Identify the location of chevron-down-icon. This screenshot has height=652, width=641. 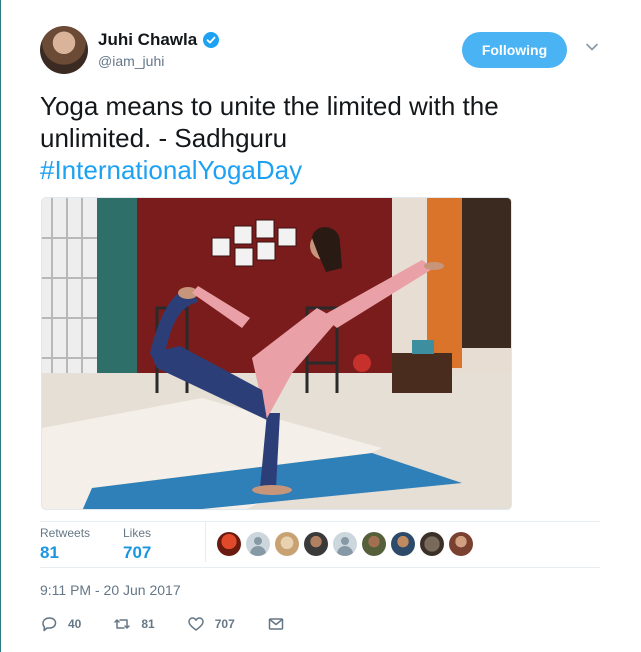
(592, 47).